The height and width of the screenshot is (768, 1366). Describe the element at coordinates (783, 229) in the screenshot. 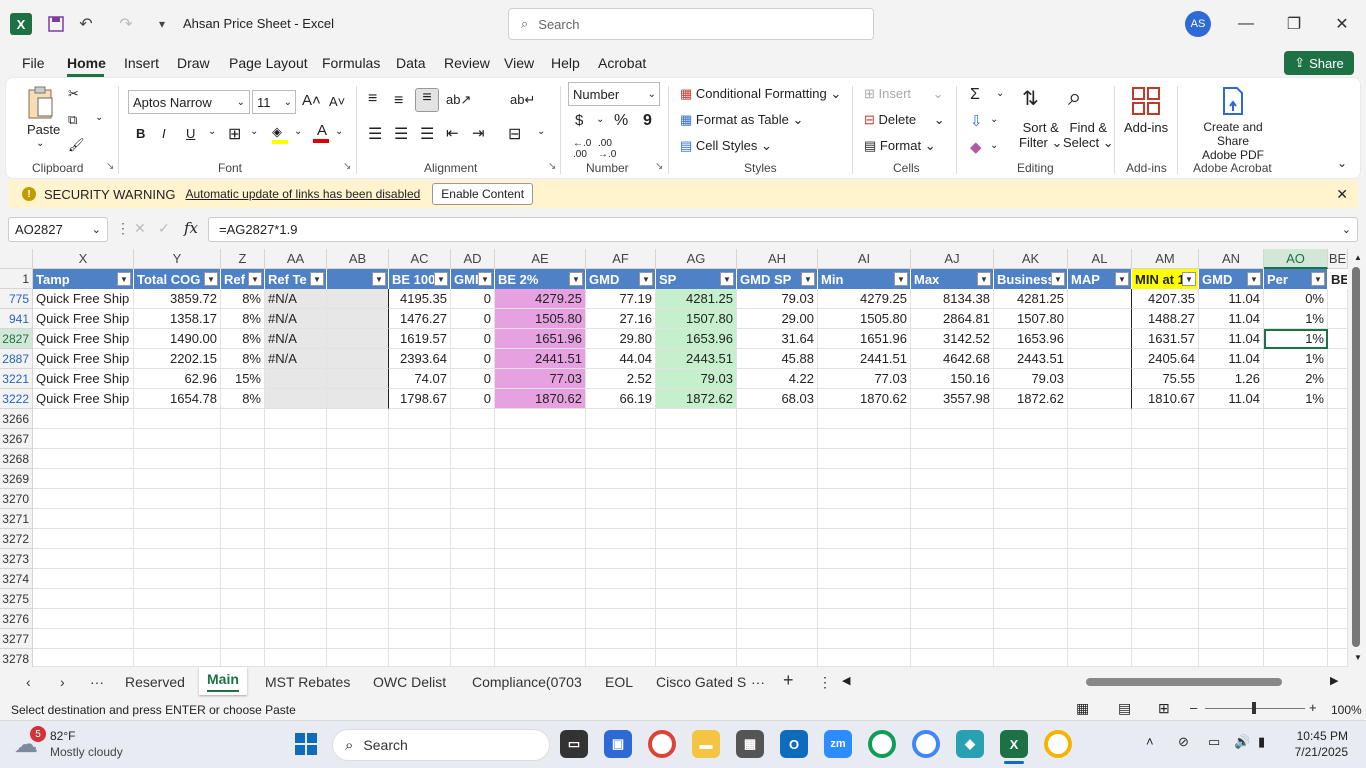

I see `formula-input: =AG2827*1.9 ⌄` at that location.